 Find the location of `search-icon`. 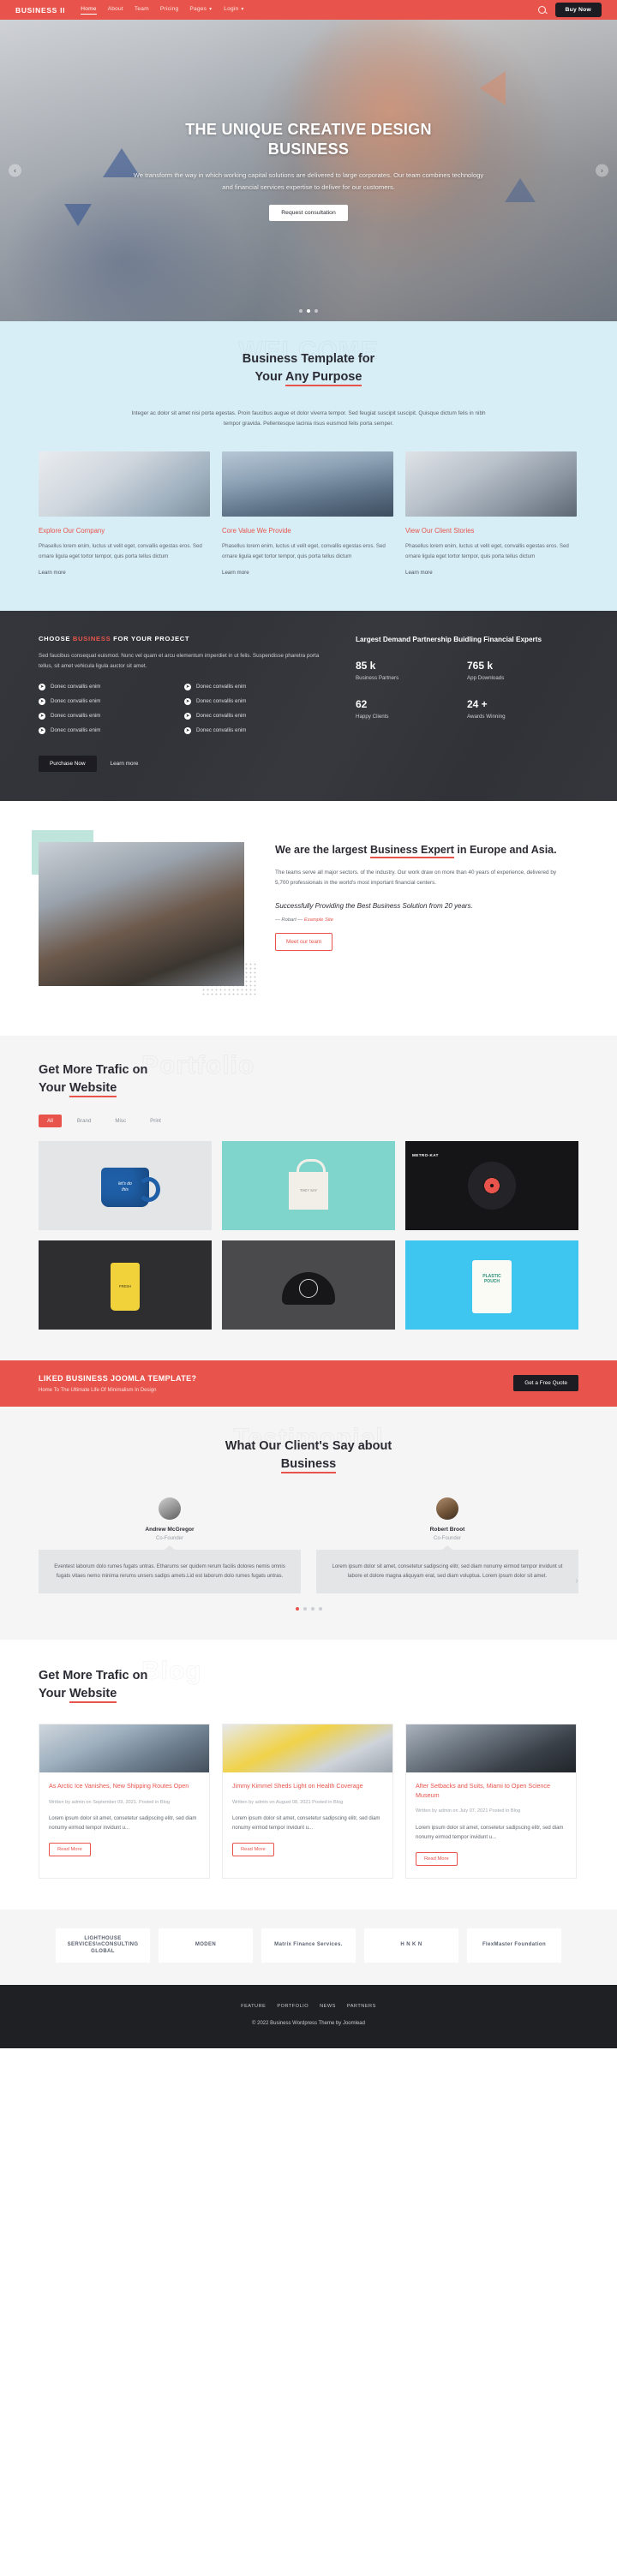

search-icon is located at coordinates (541, 10).